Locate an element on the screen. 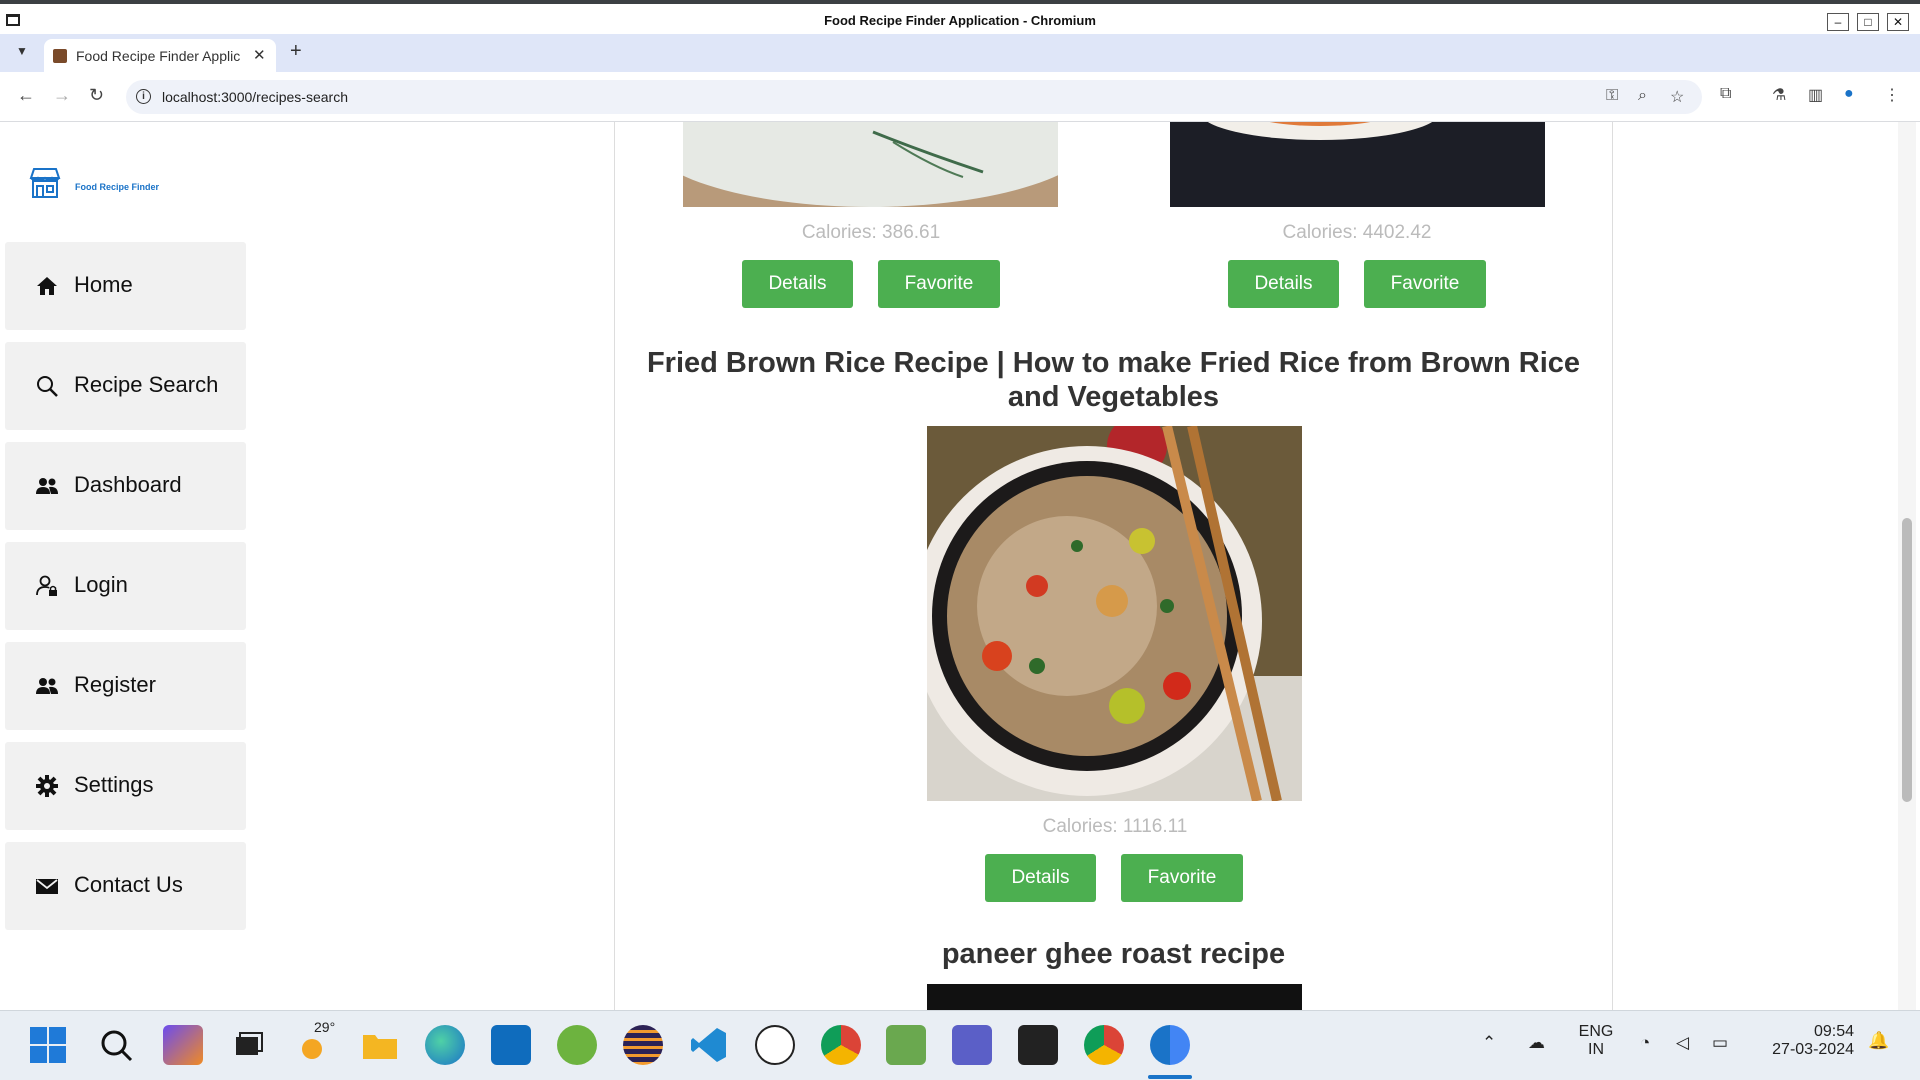  chromium-icon is located at coordinates (1170, 1045).